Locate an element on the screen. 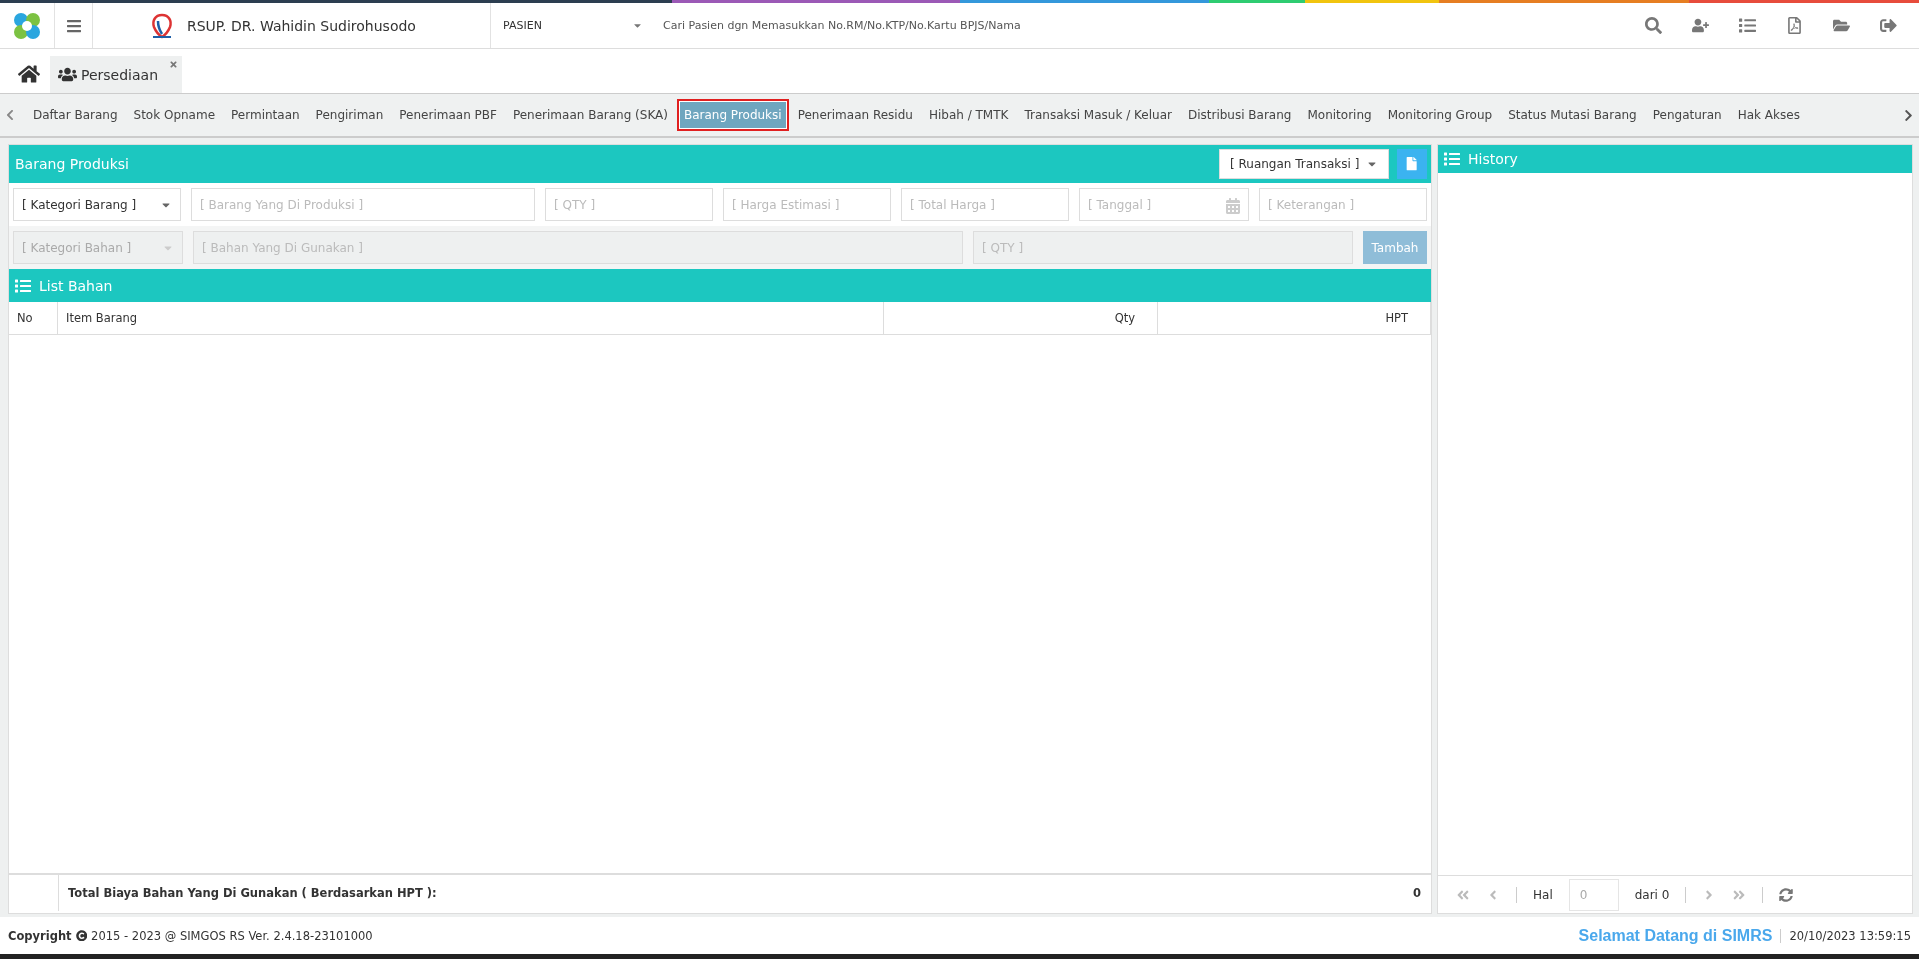 Image resolution: width=1919 pixels, height=959 pixels. menu-tab: Hibah / TMTK is located at coordinates (968, 115).